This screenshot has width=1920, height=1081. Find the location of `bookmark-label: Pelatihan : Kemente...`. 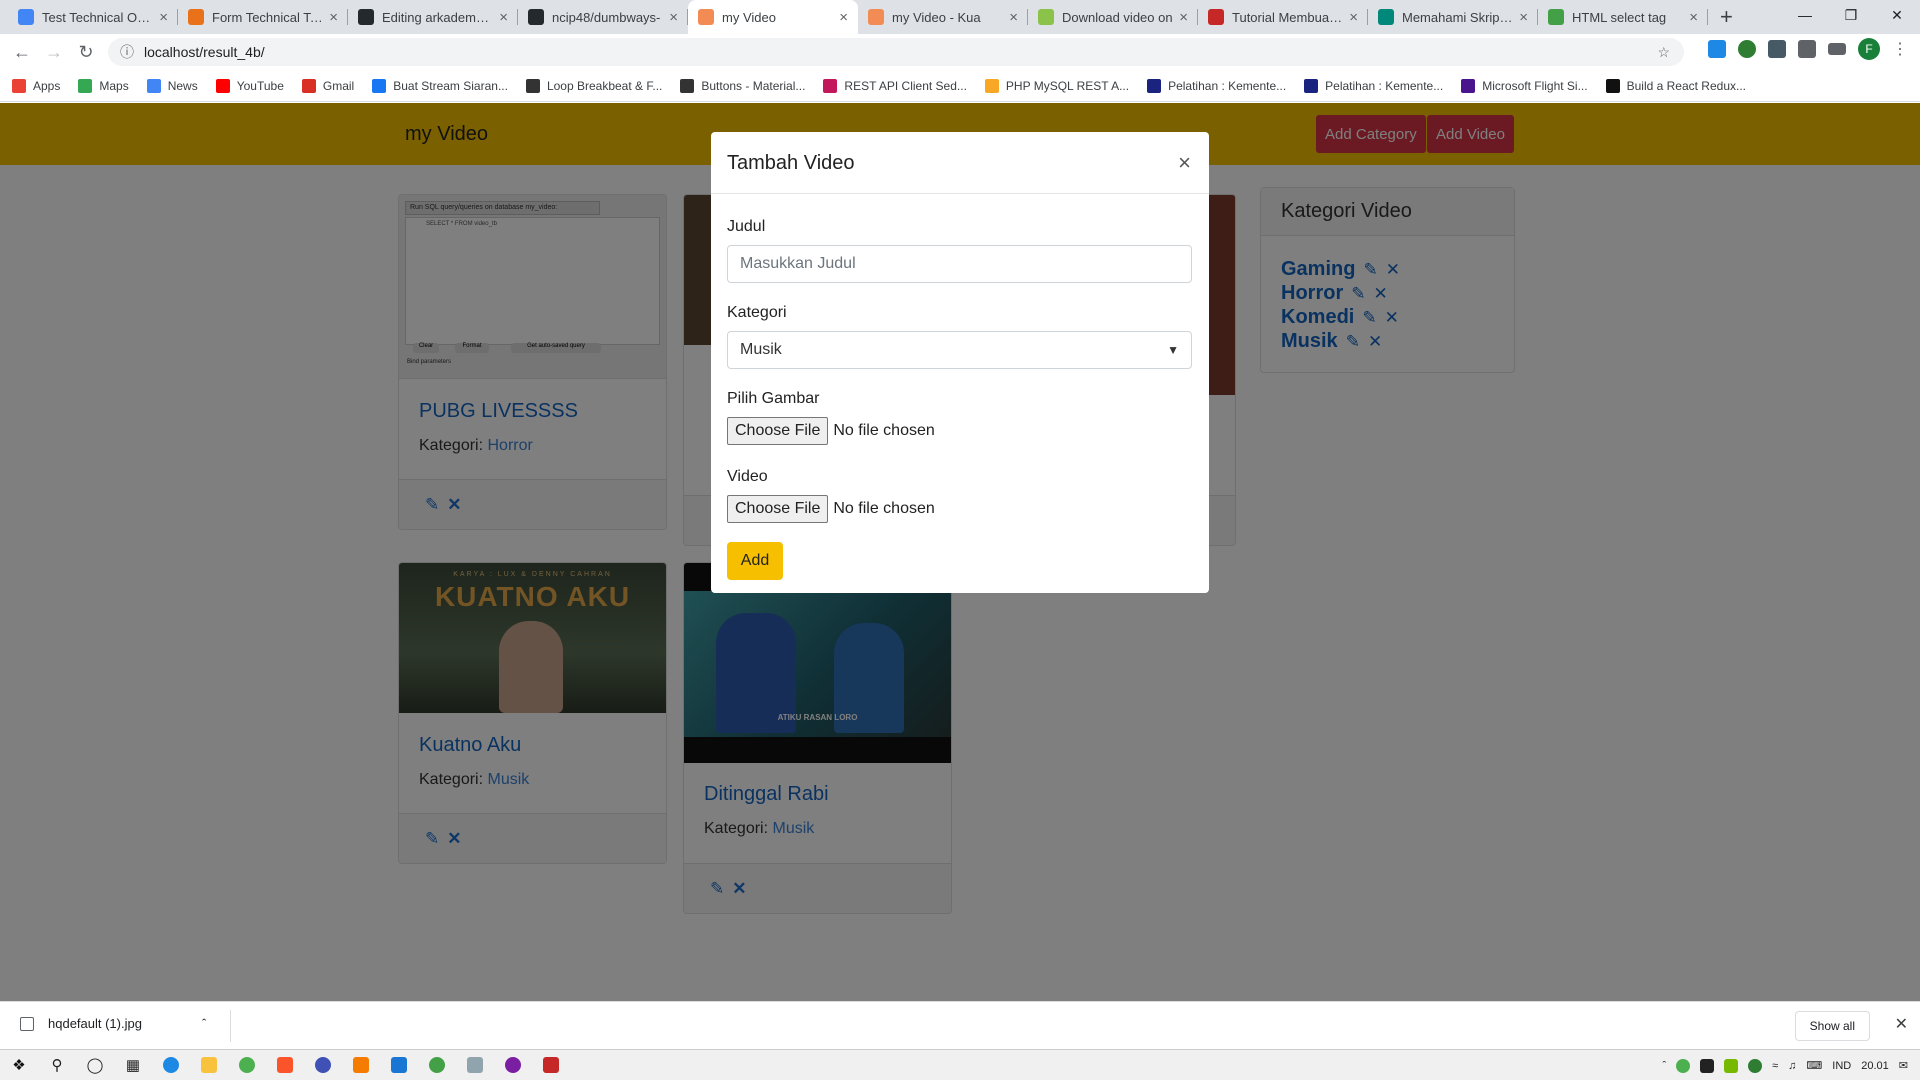

bookmark-label: Pelatihan : Kemente... is located at coordinates (1384, 85).